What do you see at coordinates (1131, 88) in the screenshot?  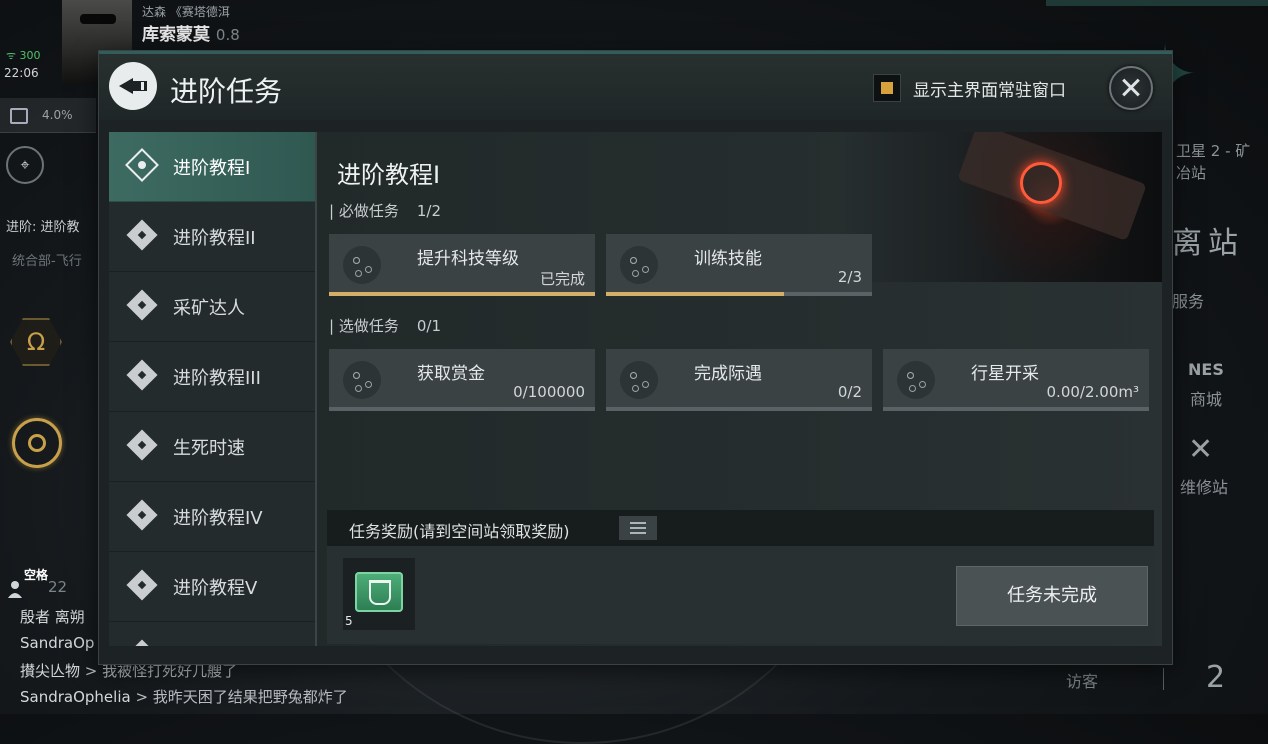 I see `close-button` at bounding box center [1131, 88].